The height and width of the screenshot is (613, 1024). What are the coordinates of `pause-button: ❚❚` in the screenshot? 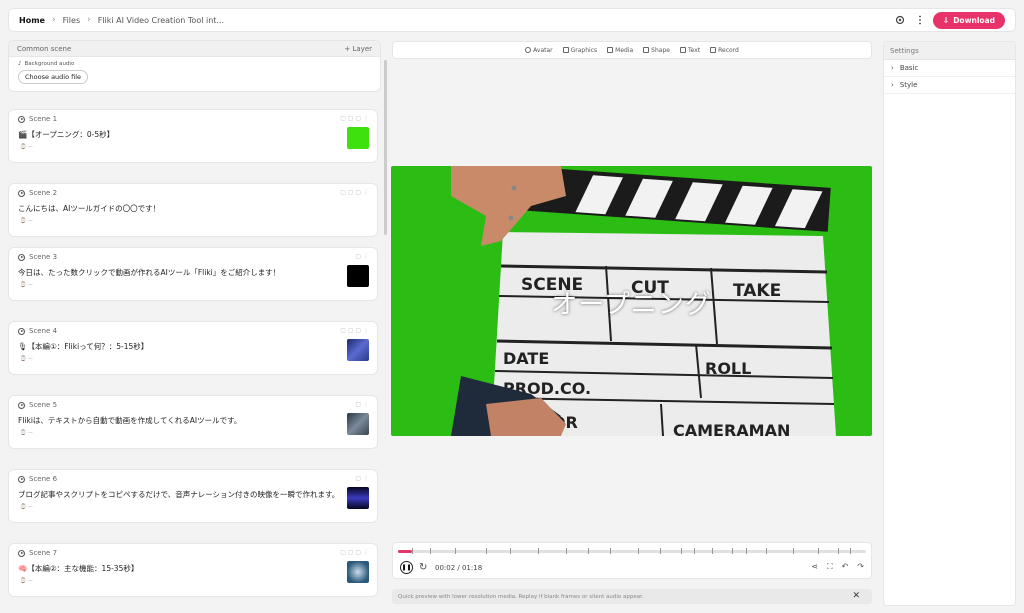 It's located at (406, 567).